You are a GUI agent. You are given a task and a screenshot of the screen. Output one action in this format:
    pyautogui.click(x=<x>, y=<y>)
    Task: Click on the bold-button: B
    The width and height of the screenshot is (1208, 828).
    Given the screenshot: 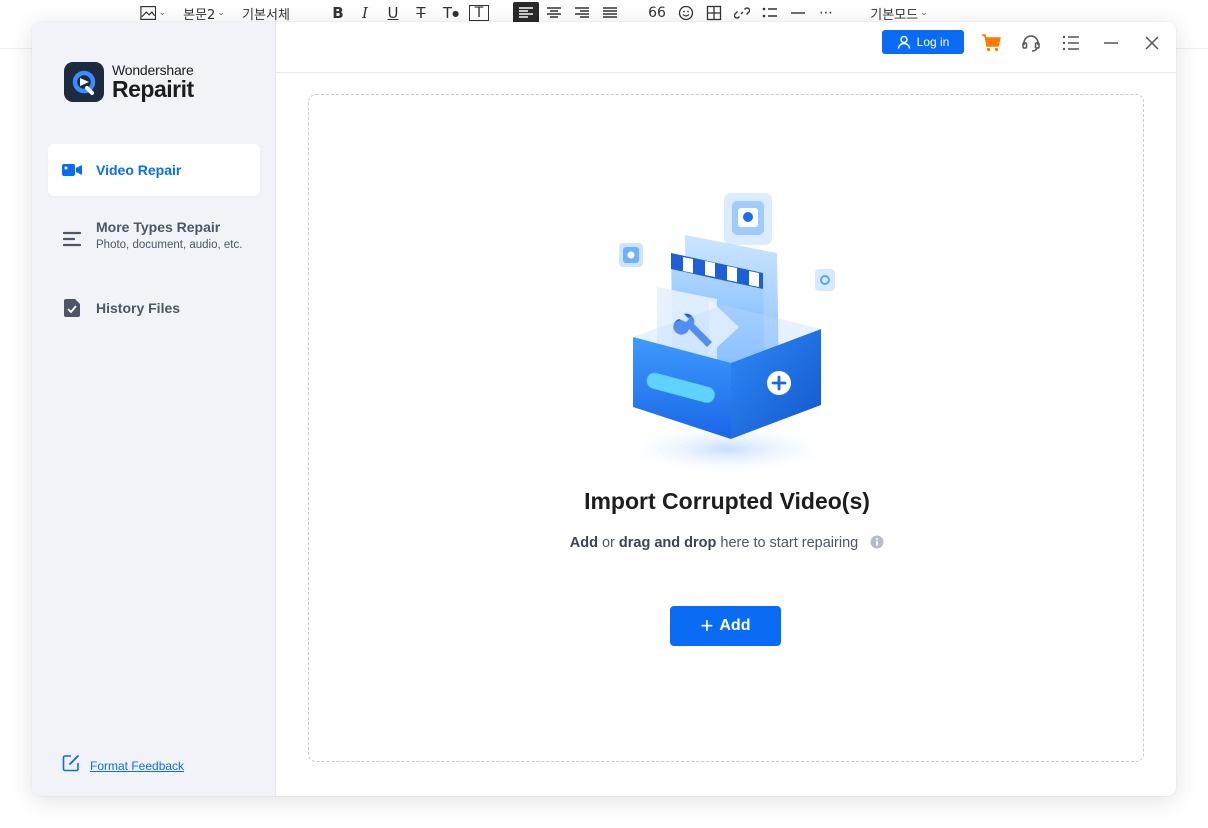 What is the action you would take?
    pyautogui.click(x=338, y=13)
    